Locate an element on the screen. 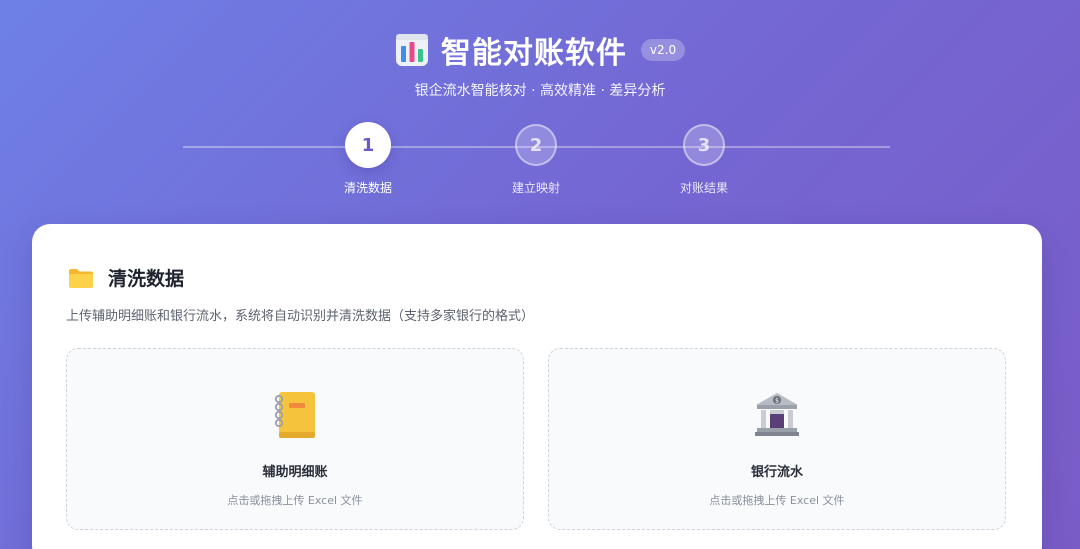 This screenshot has height=549, width=1080. upload-zone-title: 辅助明细账 is located at coordinates (295, 472).